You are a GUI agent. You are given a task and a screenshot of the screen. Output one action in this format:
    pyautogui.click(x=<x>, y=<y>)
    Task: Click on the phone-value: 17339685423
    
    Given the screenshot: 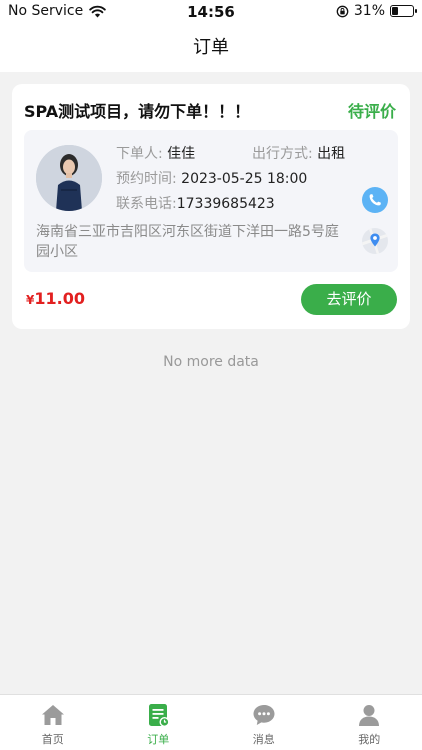 What is the action you would take?
    pyautogui.click(x=225, y=204)
    